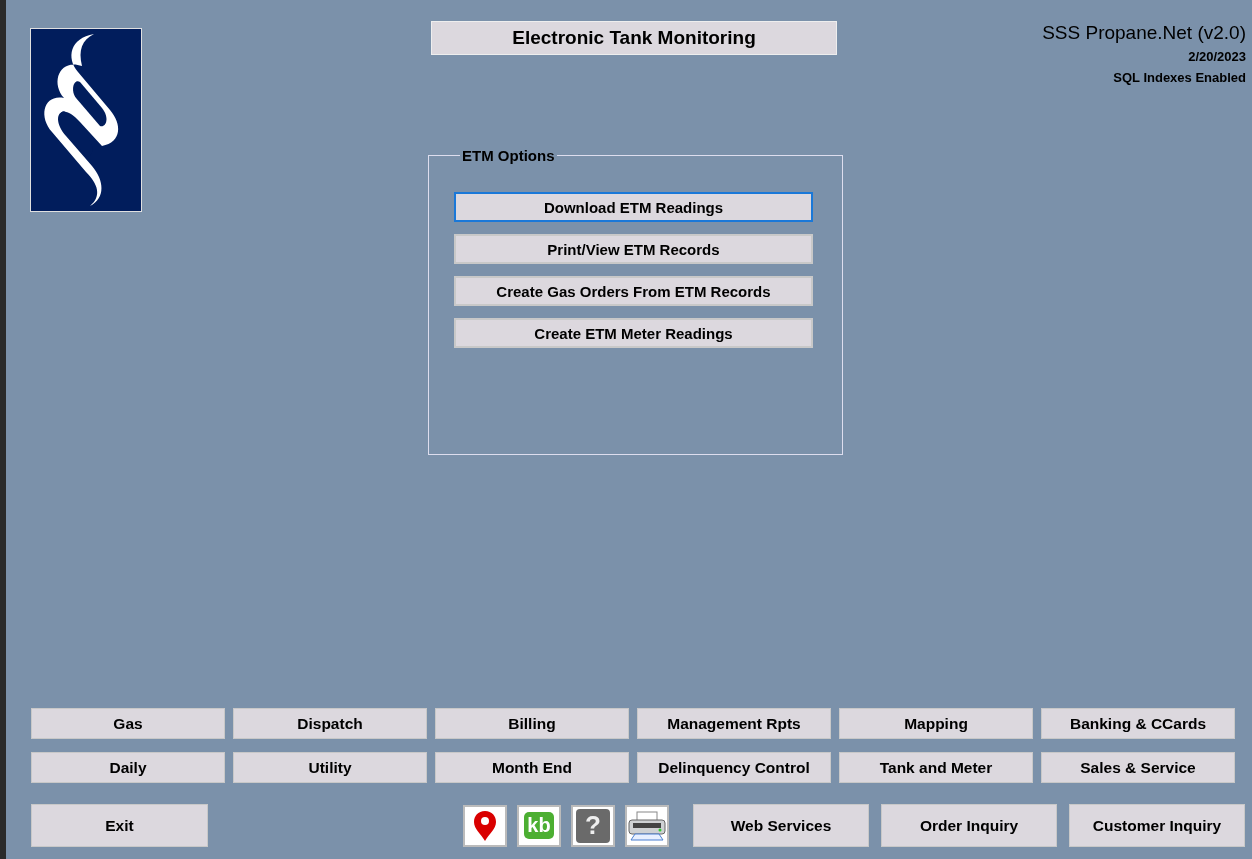 The width and height of the screenshot is (1252, 859). Describe the element at coordinates (781, 825) in the screenshot. I see `bottom-button: Web Services` at that location.